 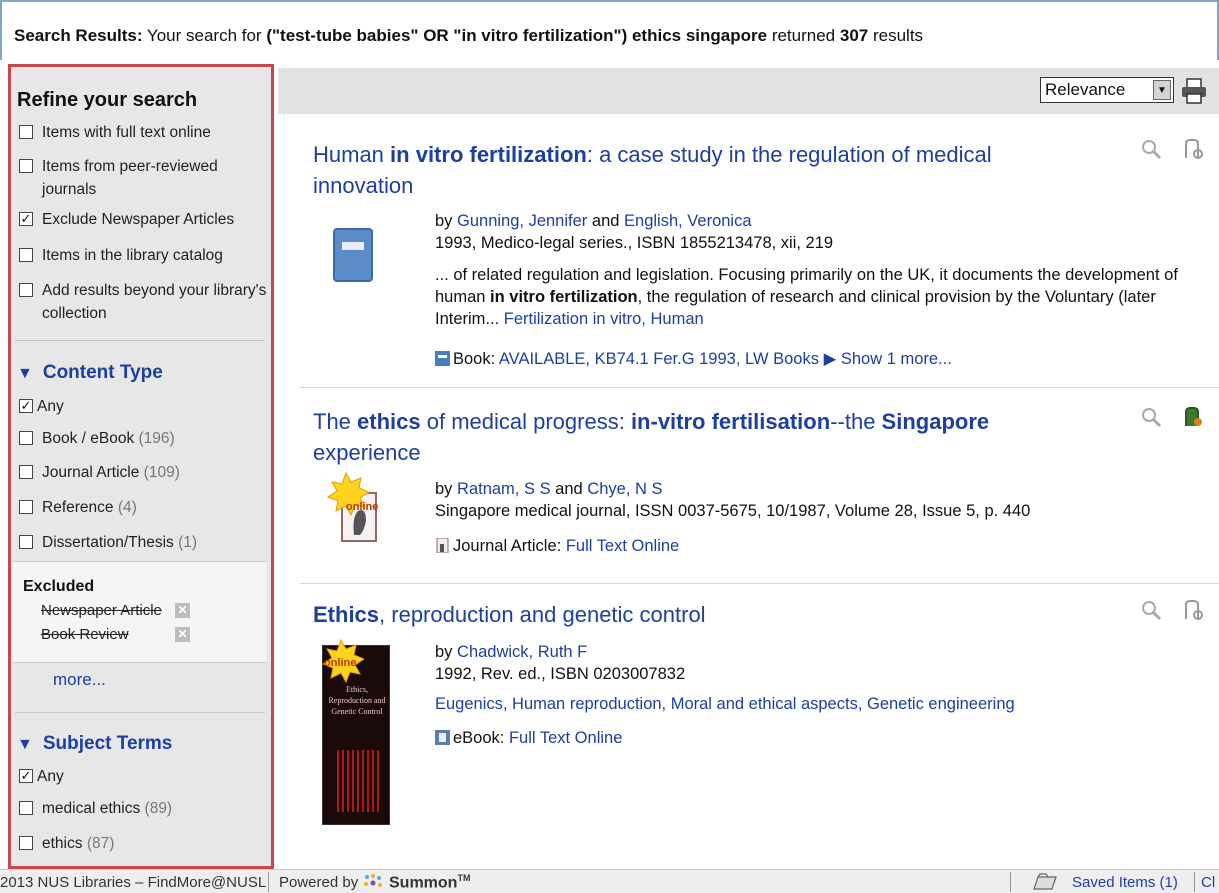 I want to click on ebook-format-icon, so click(x=442, y=737).